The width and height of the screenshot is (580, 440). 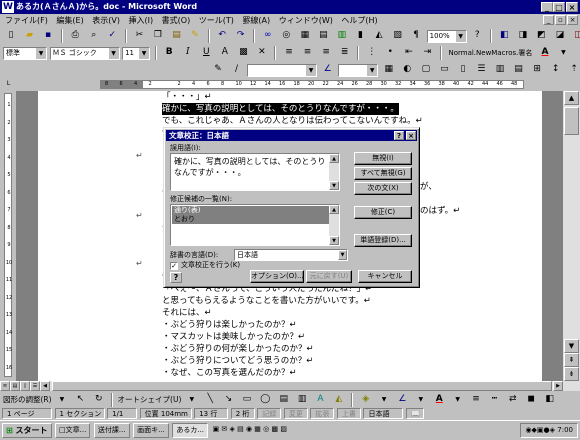 I want to click on sort-asc-icon: ⇡, so click(x=573, y=70).